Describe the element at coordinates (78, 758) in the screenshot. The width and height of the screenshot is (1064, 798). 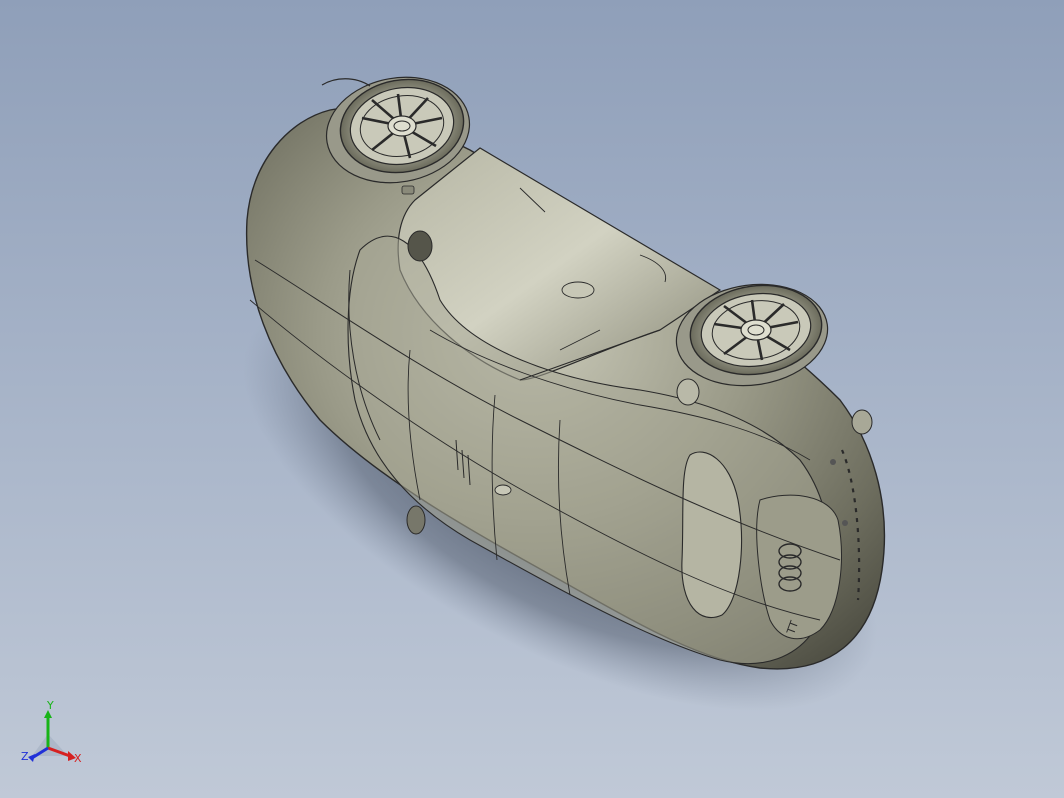
I see `x-axis-label: X` at that location.